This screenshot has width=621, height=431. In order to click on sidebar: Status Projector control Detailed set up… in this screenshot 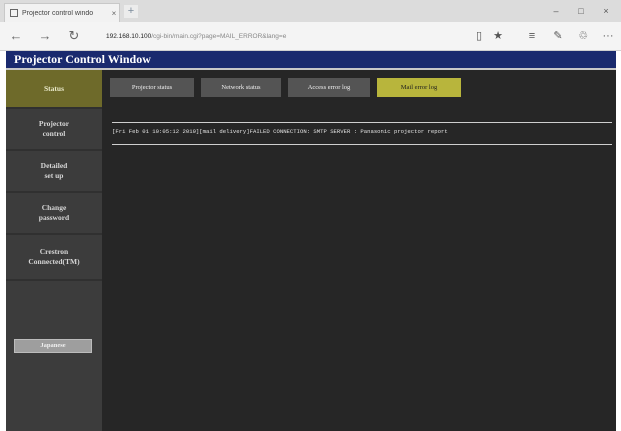, I will do `click(54, 250)`.